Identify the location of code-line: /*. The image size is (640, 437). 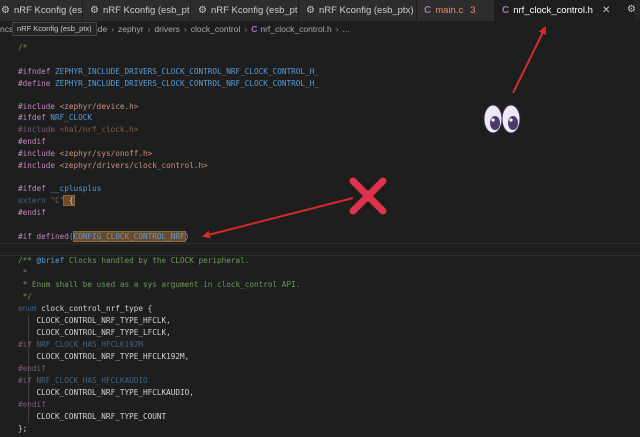
(22, 48).